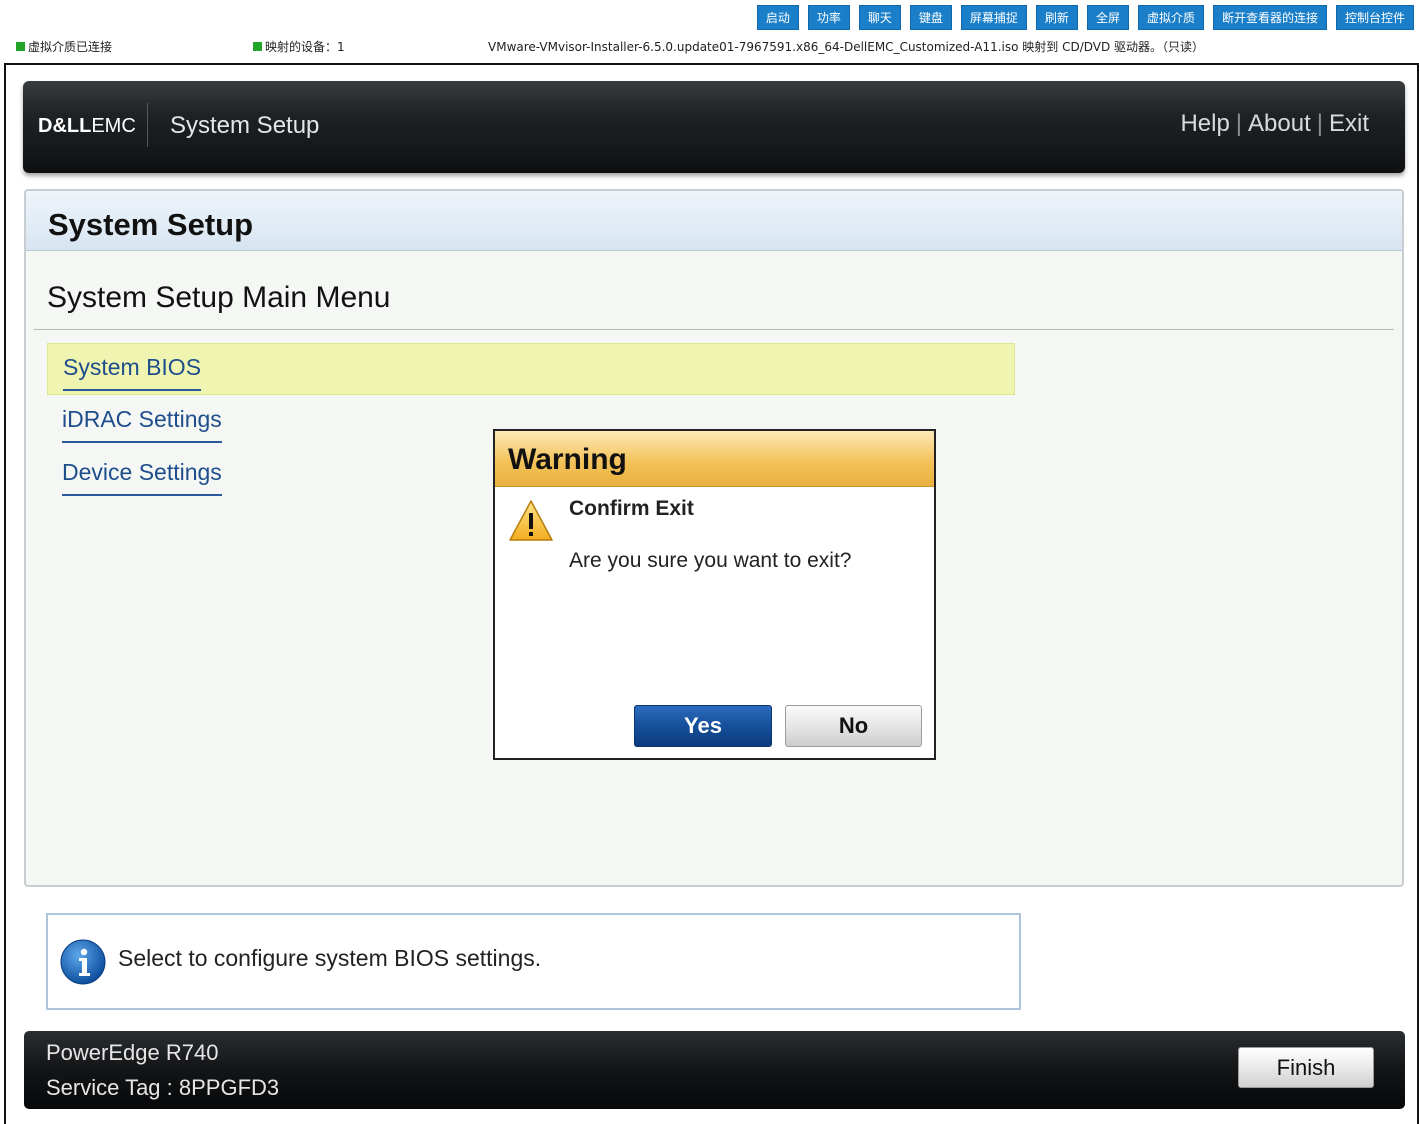  Describe the element at coordinates (305, 47) in the screenshot. I see `mapped-devices-text: 映射的设备：1` at that location.